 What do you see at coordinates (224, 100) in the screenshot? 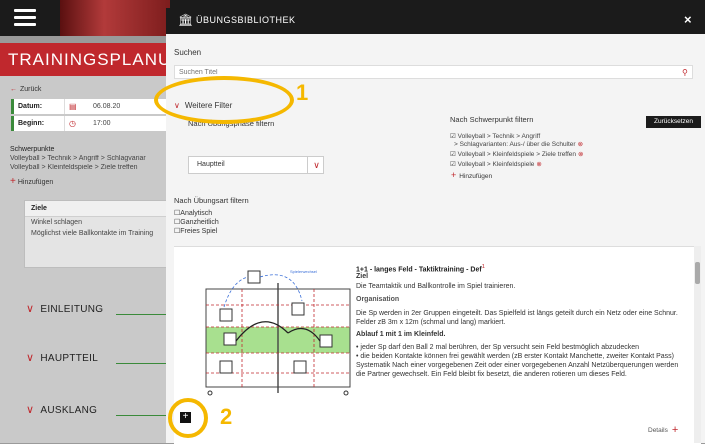
I see `annotation-ellipse` at bounding box center [224, 100].